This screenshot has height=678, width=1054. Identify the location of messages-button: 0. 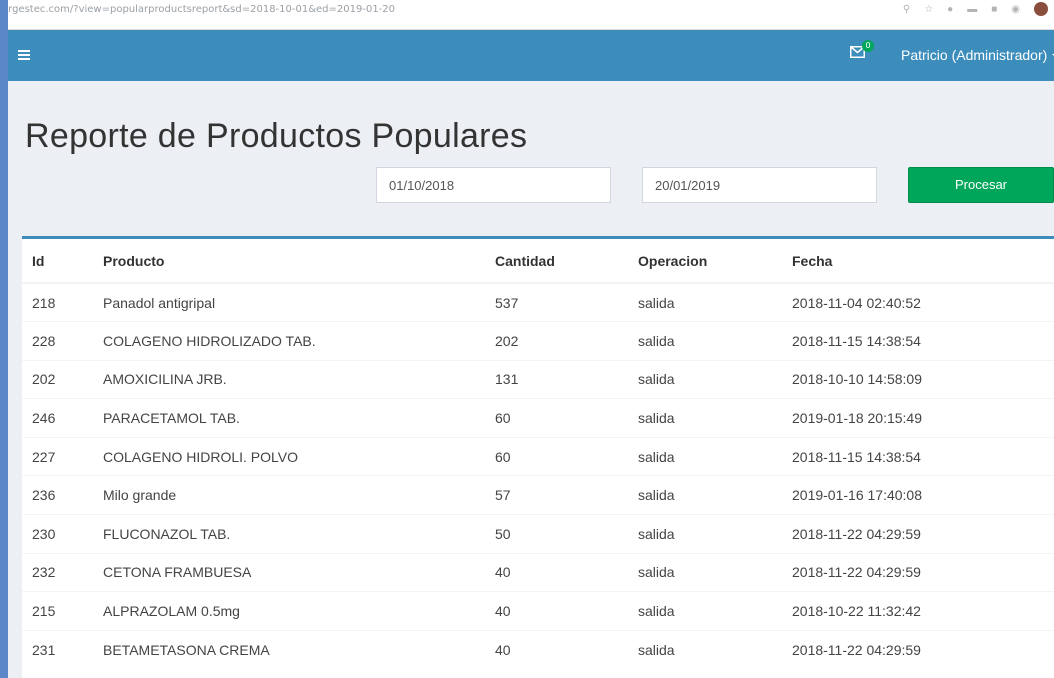
(862, 53).